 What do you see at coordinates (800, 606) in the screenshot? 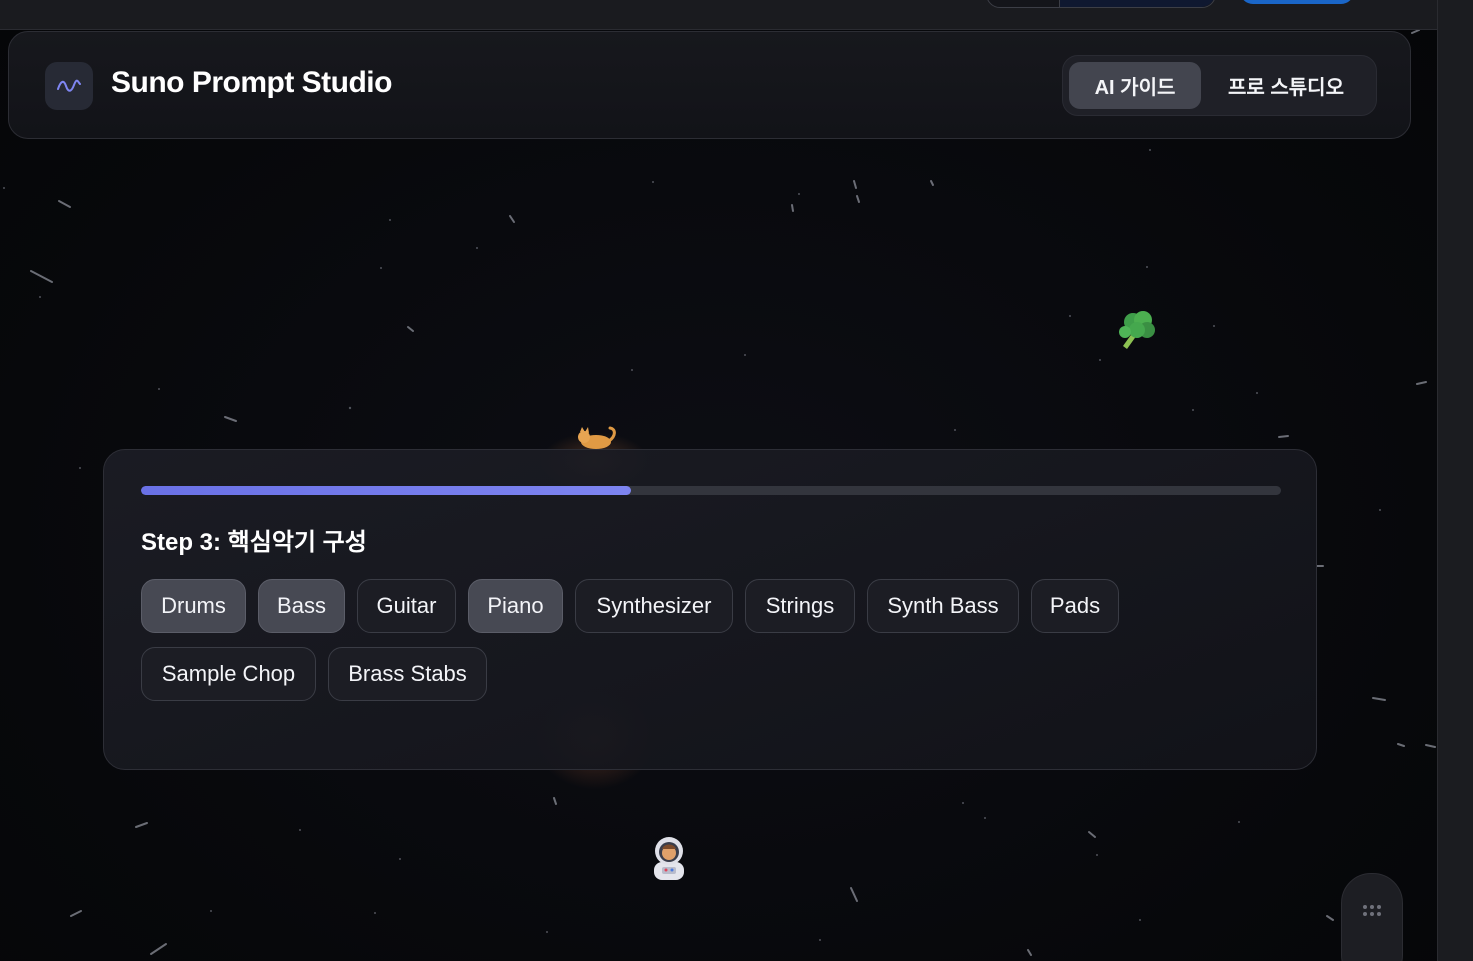
I see `instrument-chip-strings: Strings` at bounding box center [800, 606].